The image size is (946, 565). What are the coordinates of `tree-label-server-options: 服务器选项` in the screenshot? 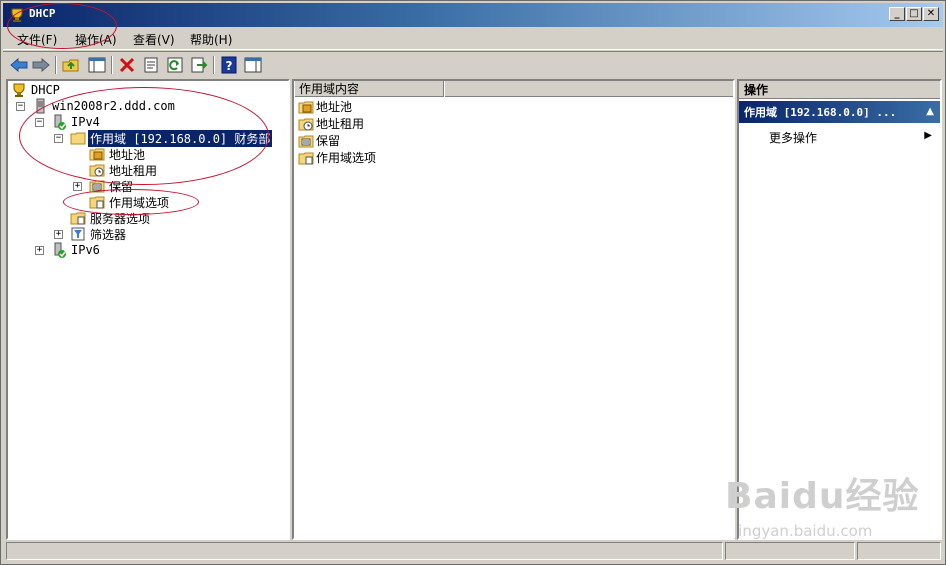 It's located at (120, 218).